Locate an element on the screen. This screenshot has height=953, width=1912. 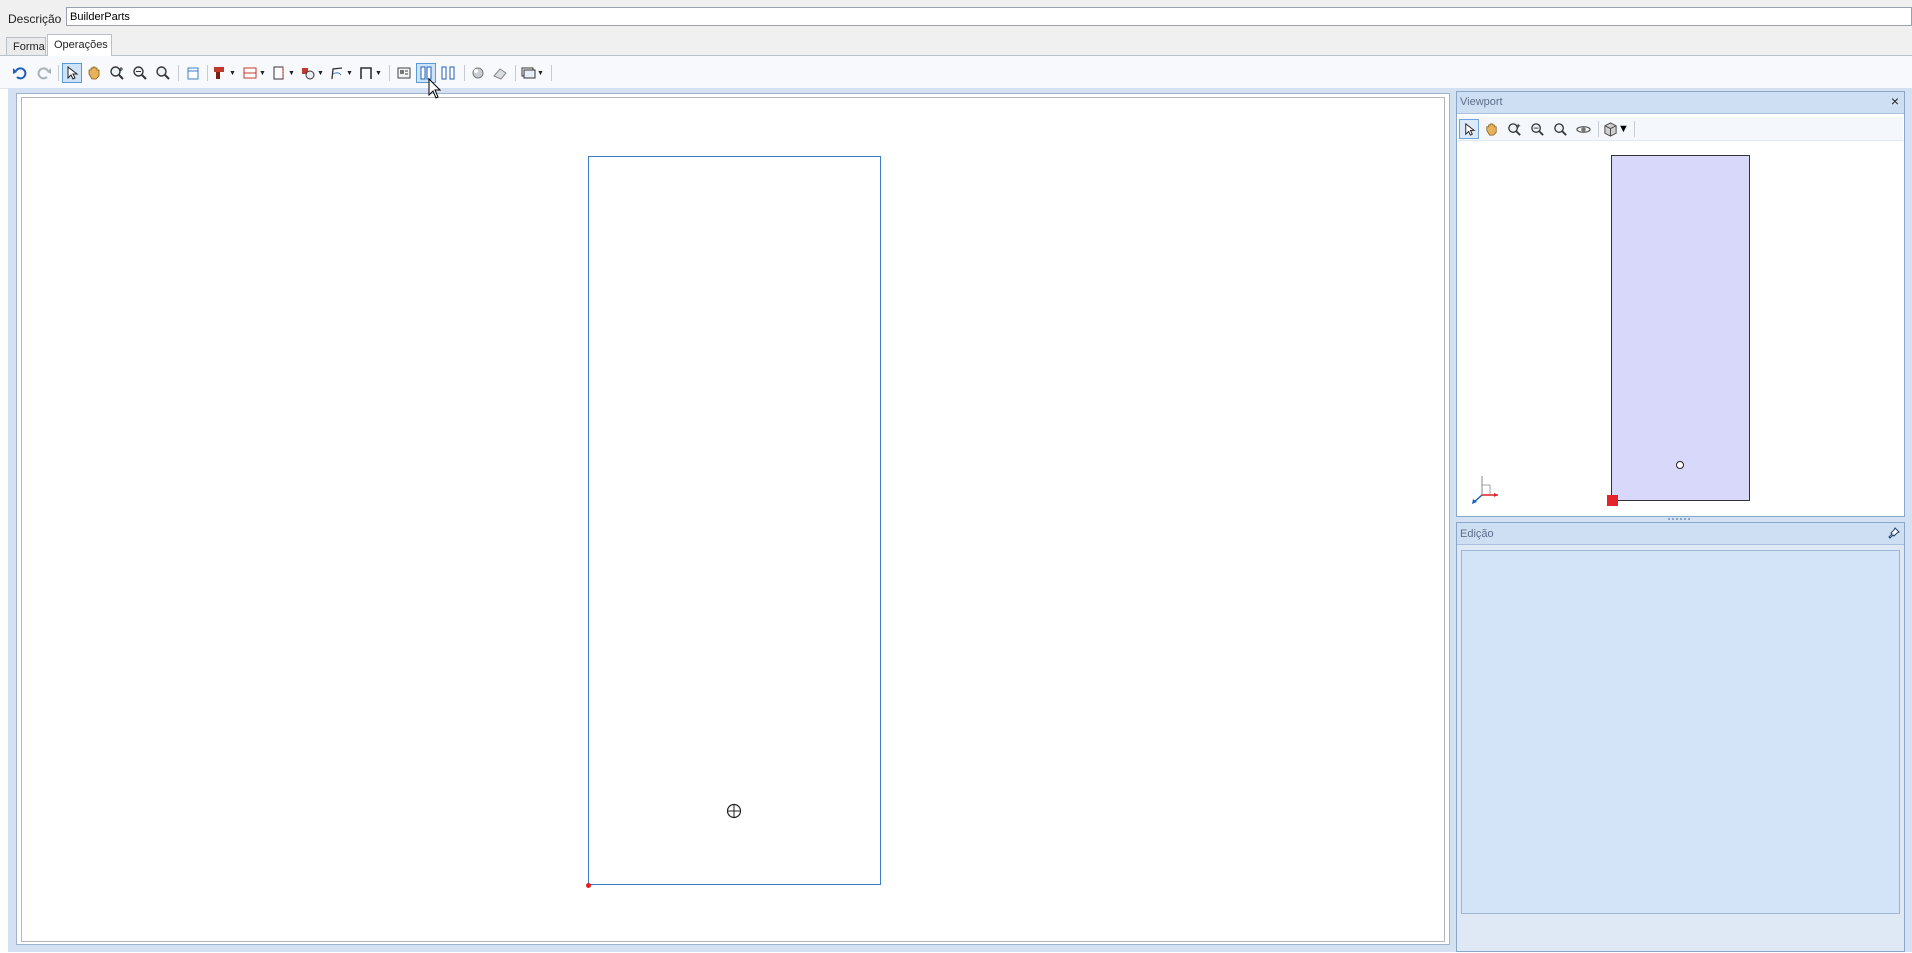
machining-tool-dropdown: ▼ is located at coordinates (312, 73).